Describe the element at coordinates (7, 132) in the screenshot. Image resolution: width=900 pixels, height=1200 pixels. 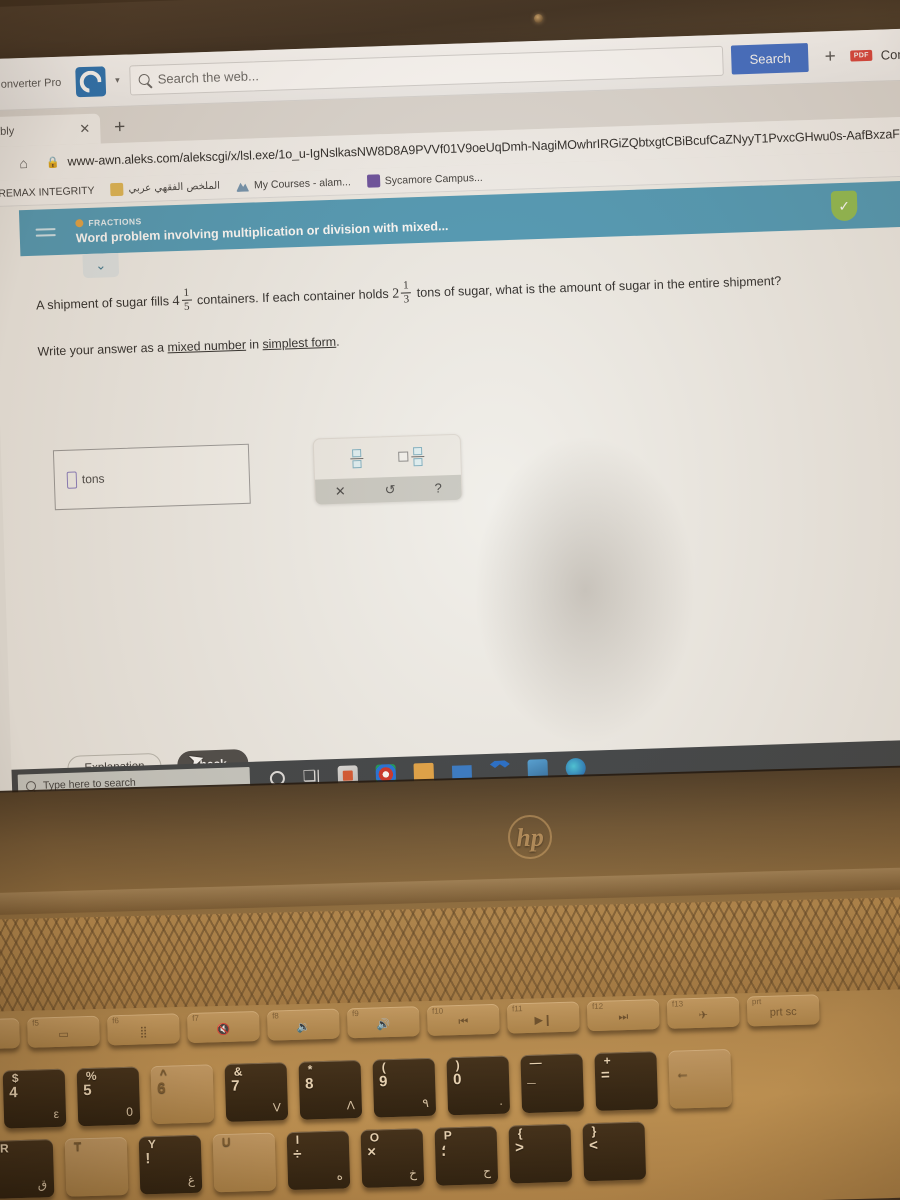
I see `tab-title: jda Al grably` at that location.